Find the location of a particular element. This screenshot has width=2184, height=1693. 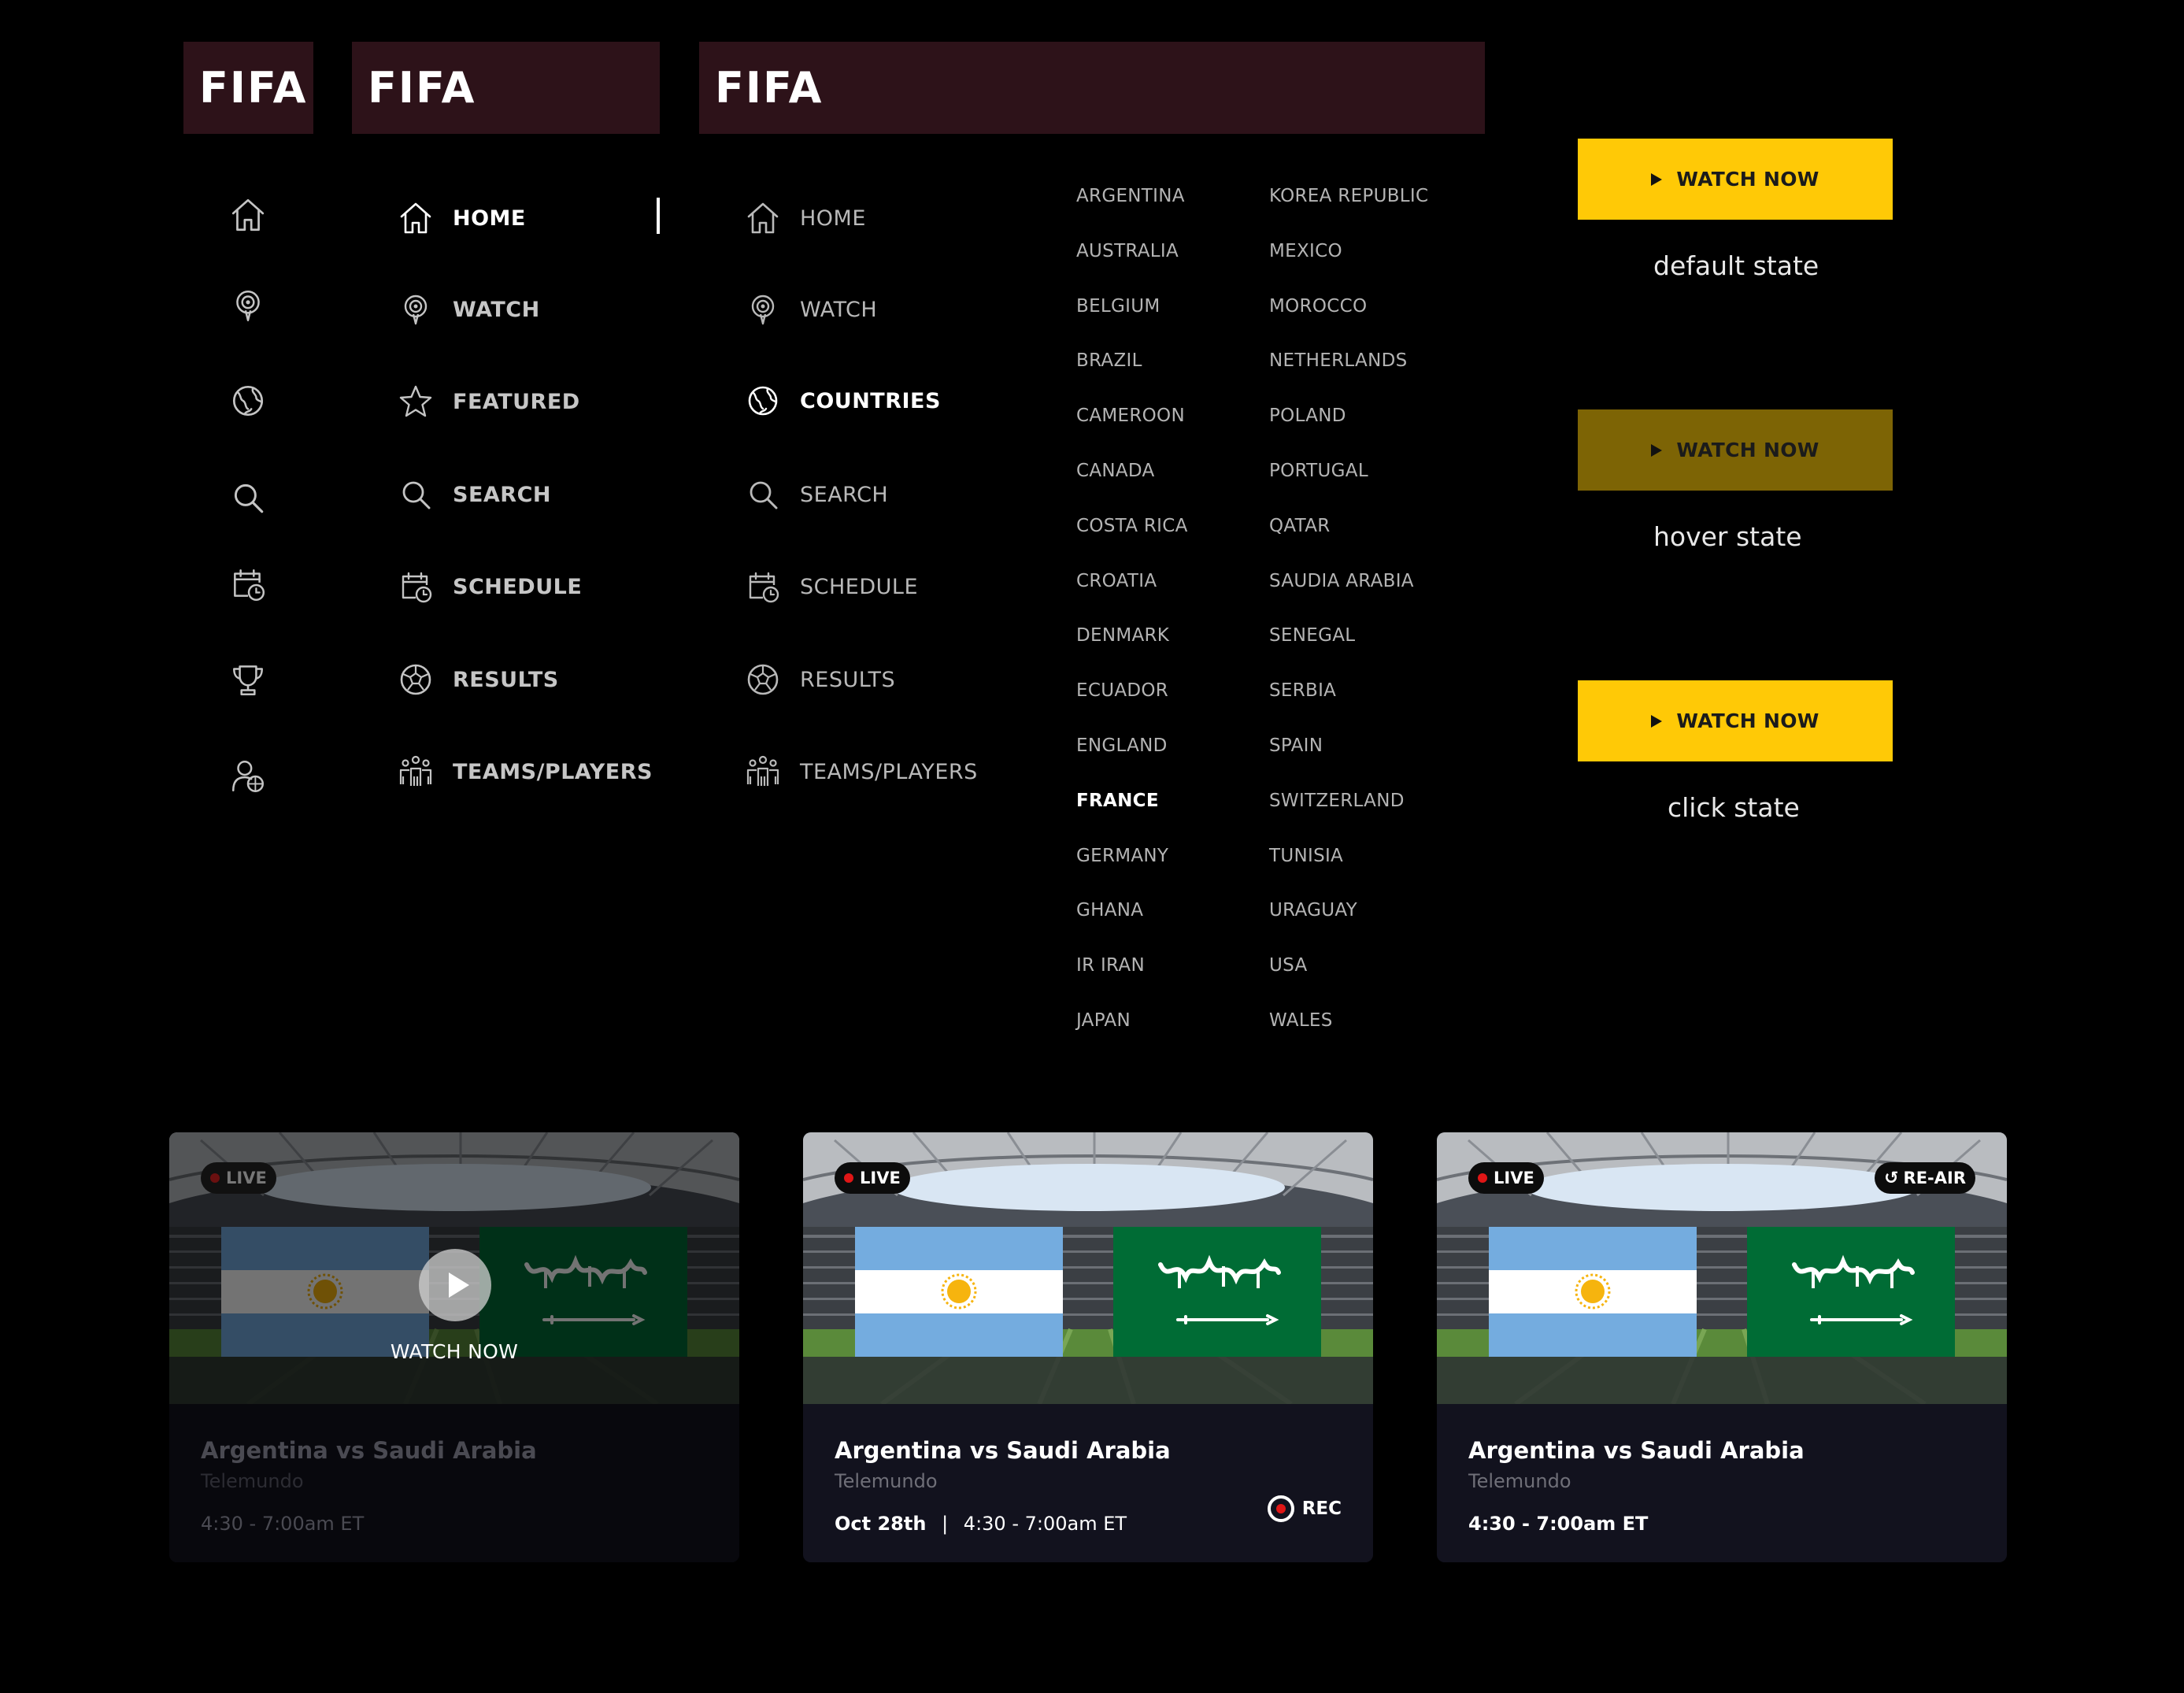

country-item: IR IRAN is located at coordinates (1110, 966).